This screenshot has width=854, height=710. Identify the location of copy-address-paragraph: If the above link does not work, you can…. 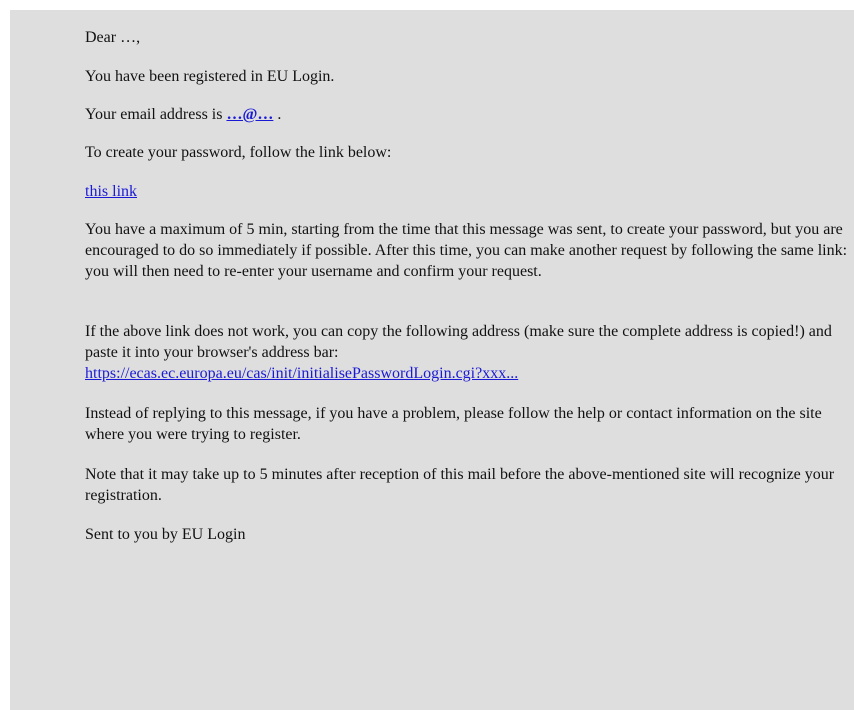
(466, 352).